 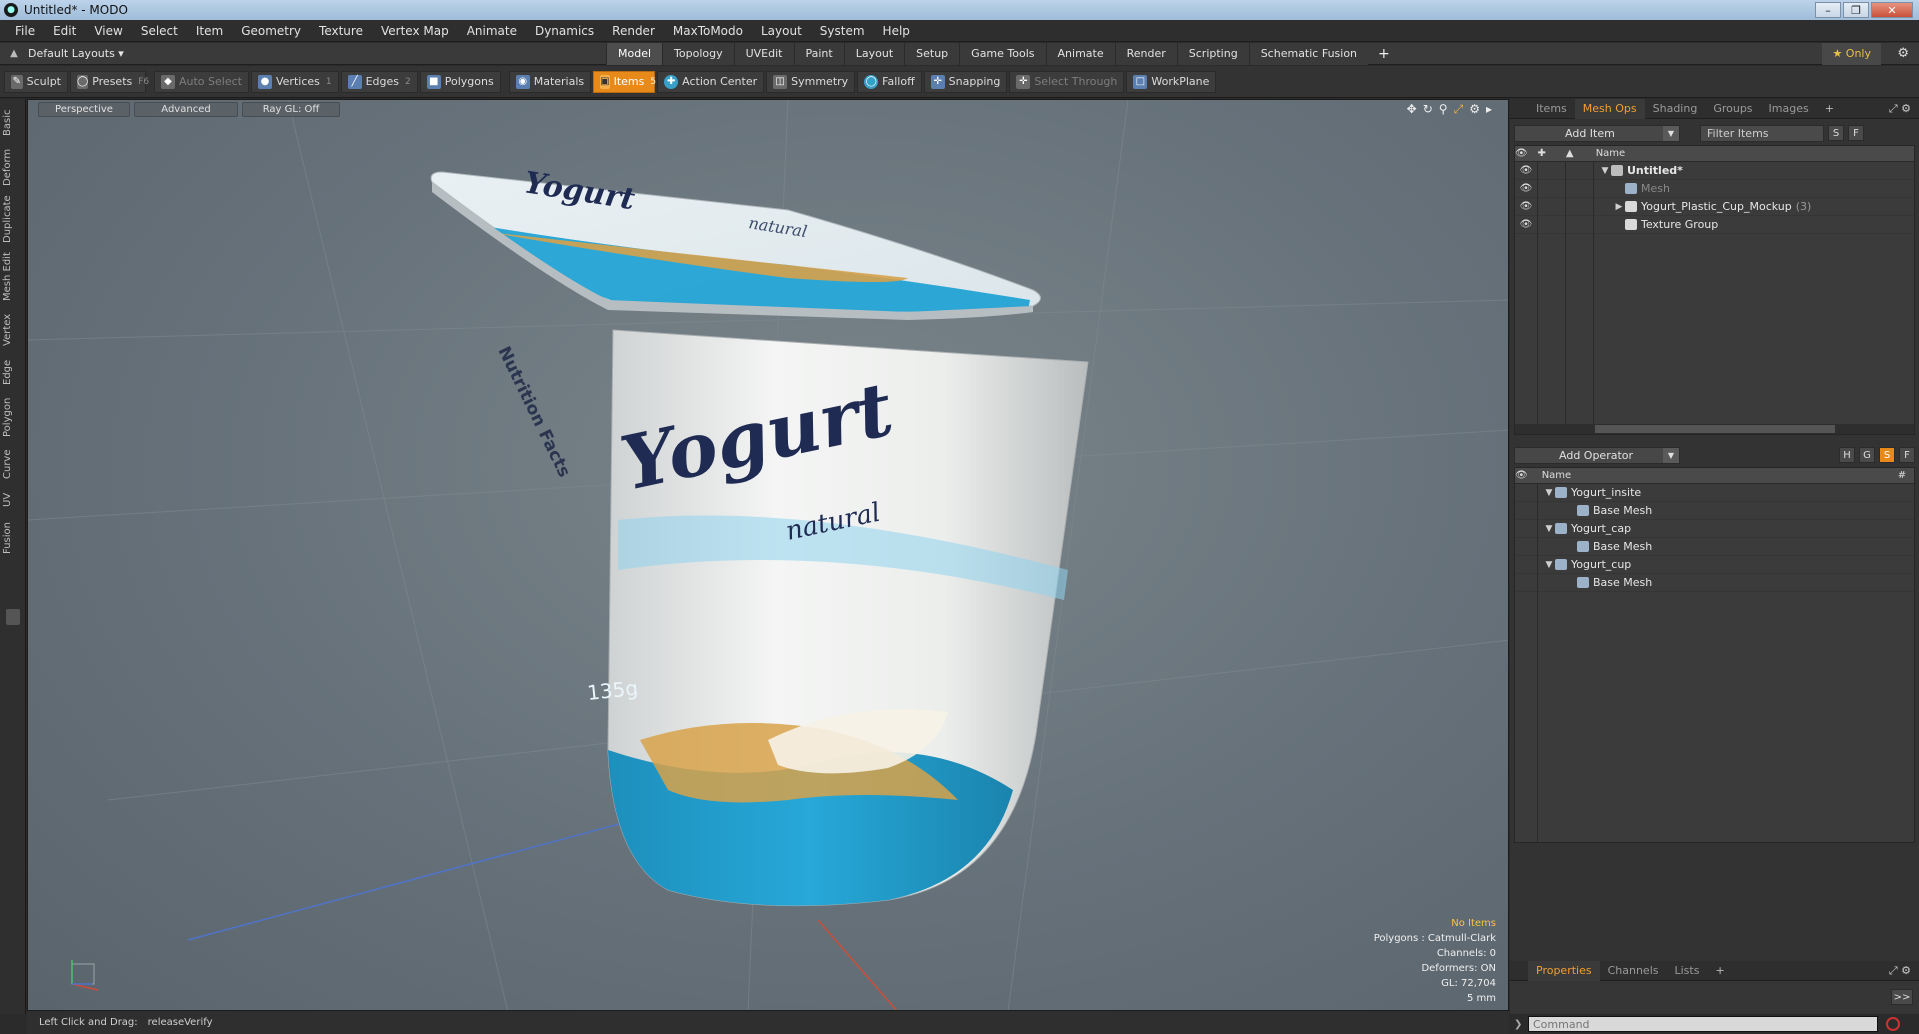 What do you see at coordinates (379, 81) in the screenshot?
I see `edges-button: ╱ Edges 2` at bounding box center [379, 81].